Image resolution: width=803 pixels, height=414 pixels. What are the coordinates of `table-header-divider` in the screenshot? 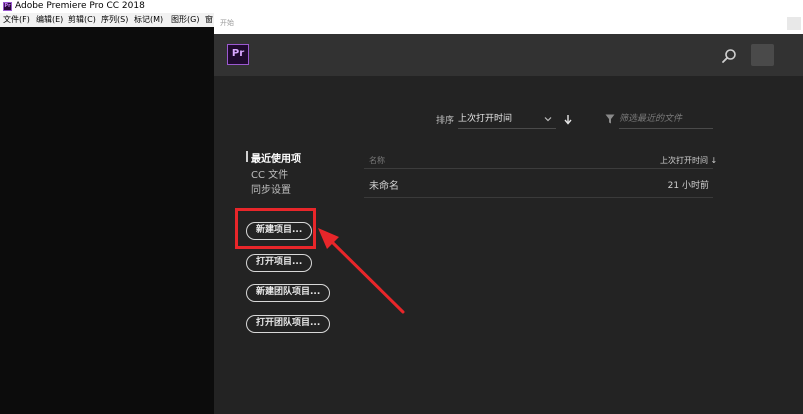 It's located at (538, 168).